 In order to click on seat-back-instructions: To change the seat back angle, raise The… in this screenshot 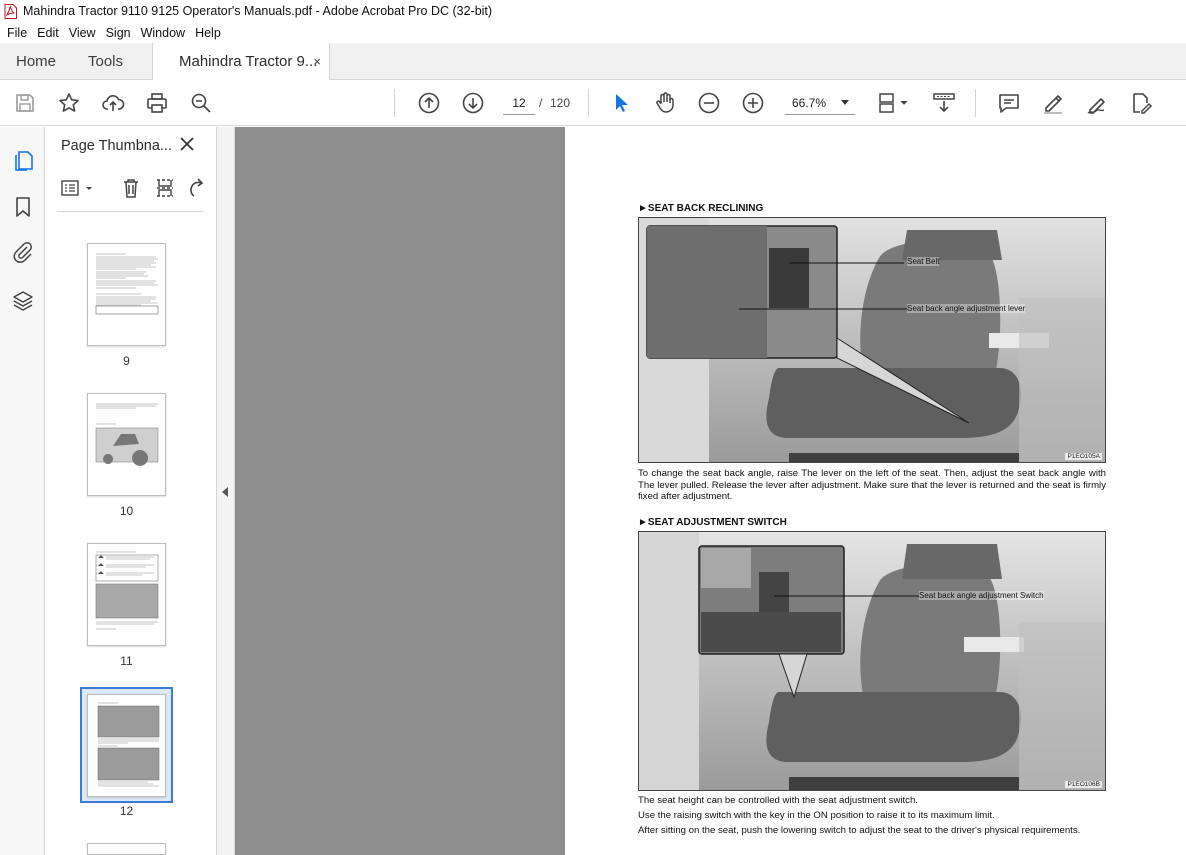, I will do `click(872, 485)`.